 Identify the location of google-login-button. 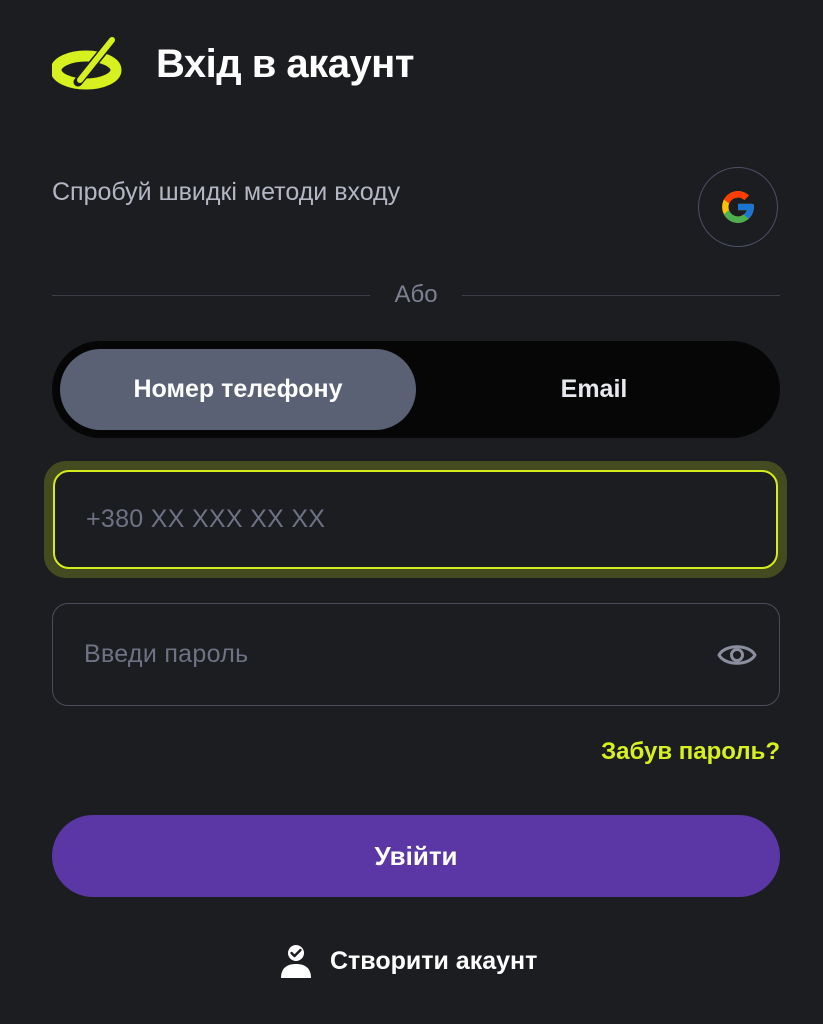
(738, 207).